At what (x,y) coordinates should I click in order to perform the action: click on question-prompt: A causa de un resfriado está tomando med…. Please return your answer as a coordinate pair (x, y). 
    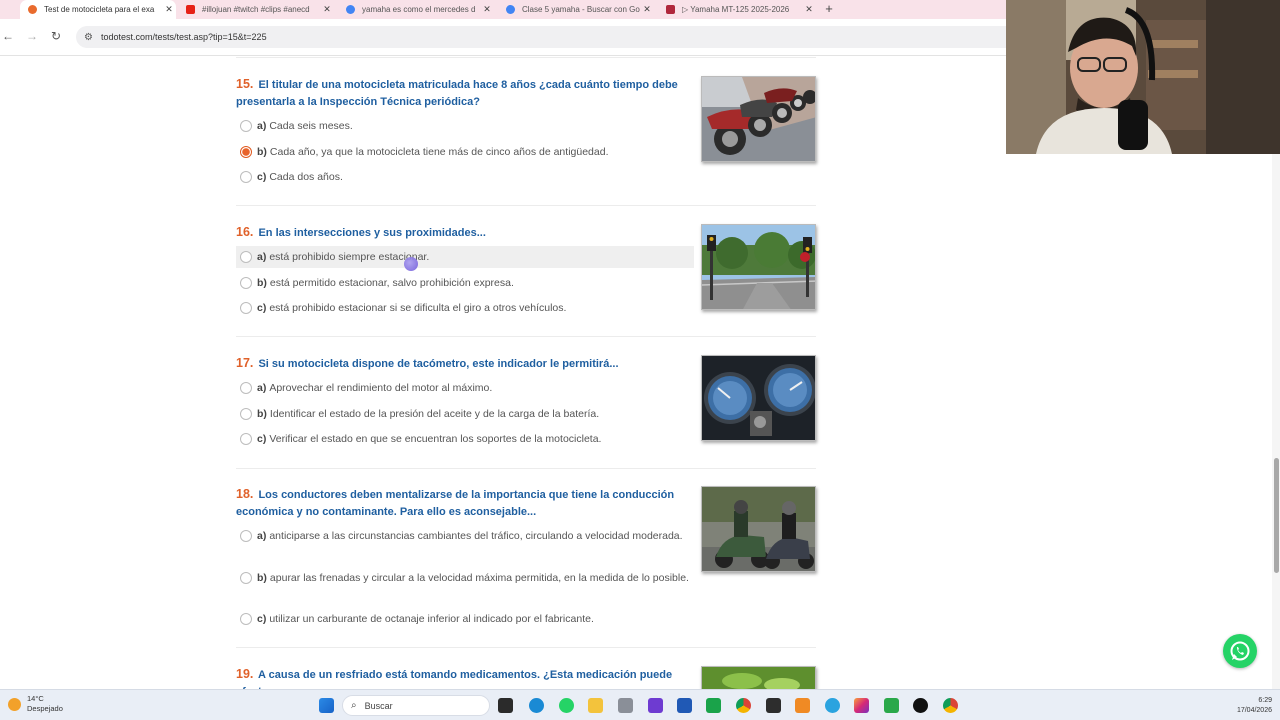
    Looking at the image, I should click on (454, 679).